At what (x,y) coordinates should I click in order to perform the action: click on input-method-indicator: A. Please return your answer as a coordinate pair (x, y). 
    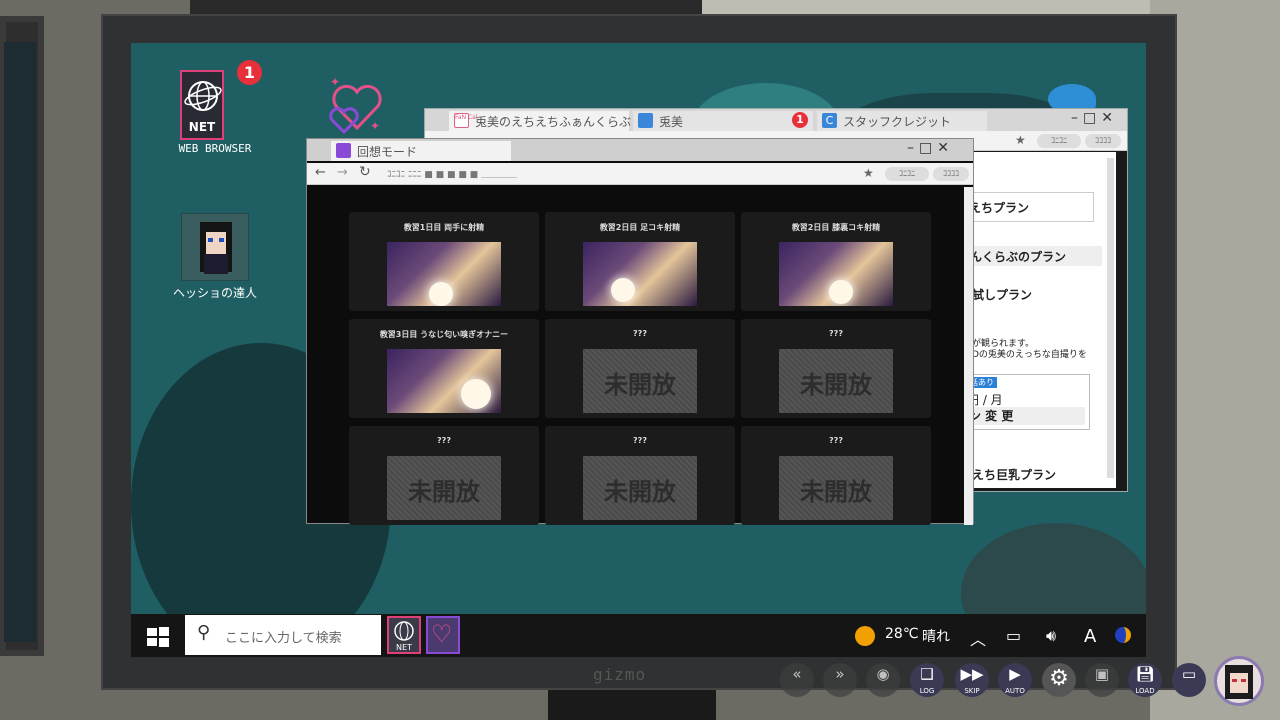
    Looking at the image, I should click on (1090, 636).